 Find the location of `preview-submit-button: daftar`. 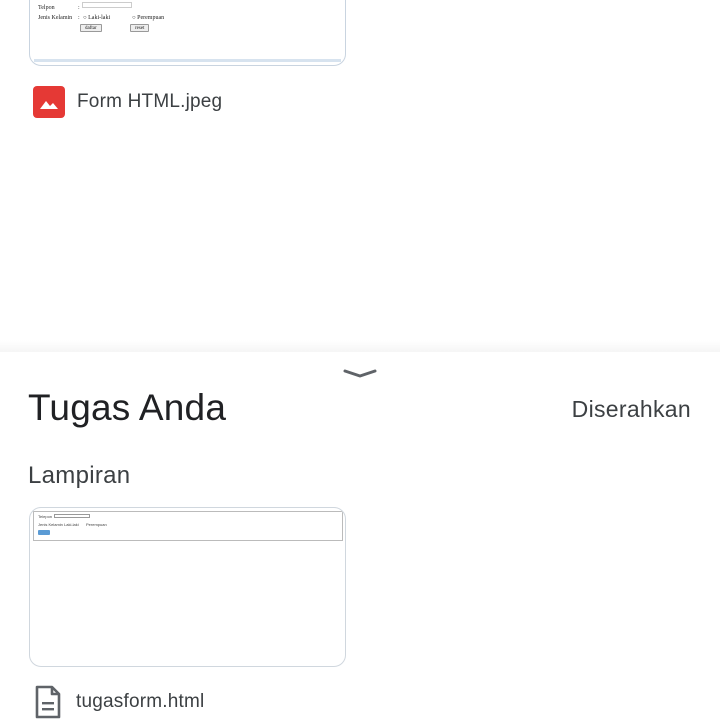

preview-submit-button: daftar is located at coordinates (91, 28).